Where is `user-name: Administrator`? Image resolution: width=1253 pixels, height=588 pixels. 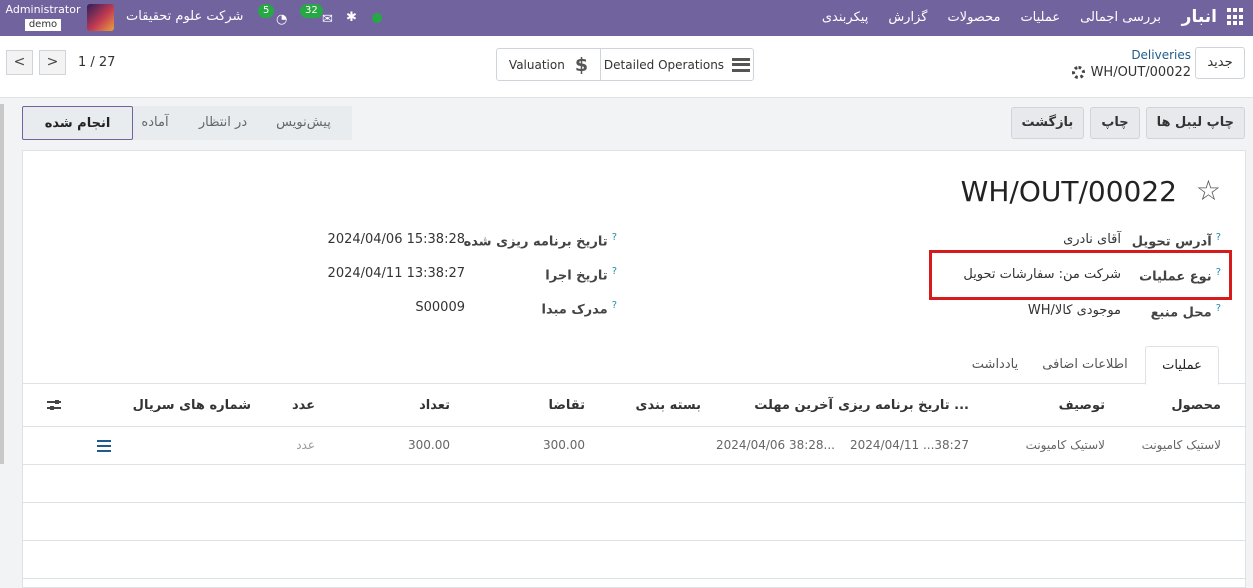
user-name: Administrator is located at coordinates (43, 9).